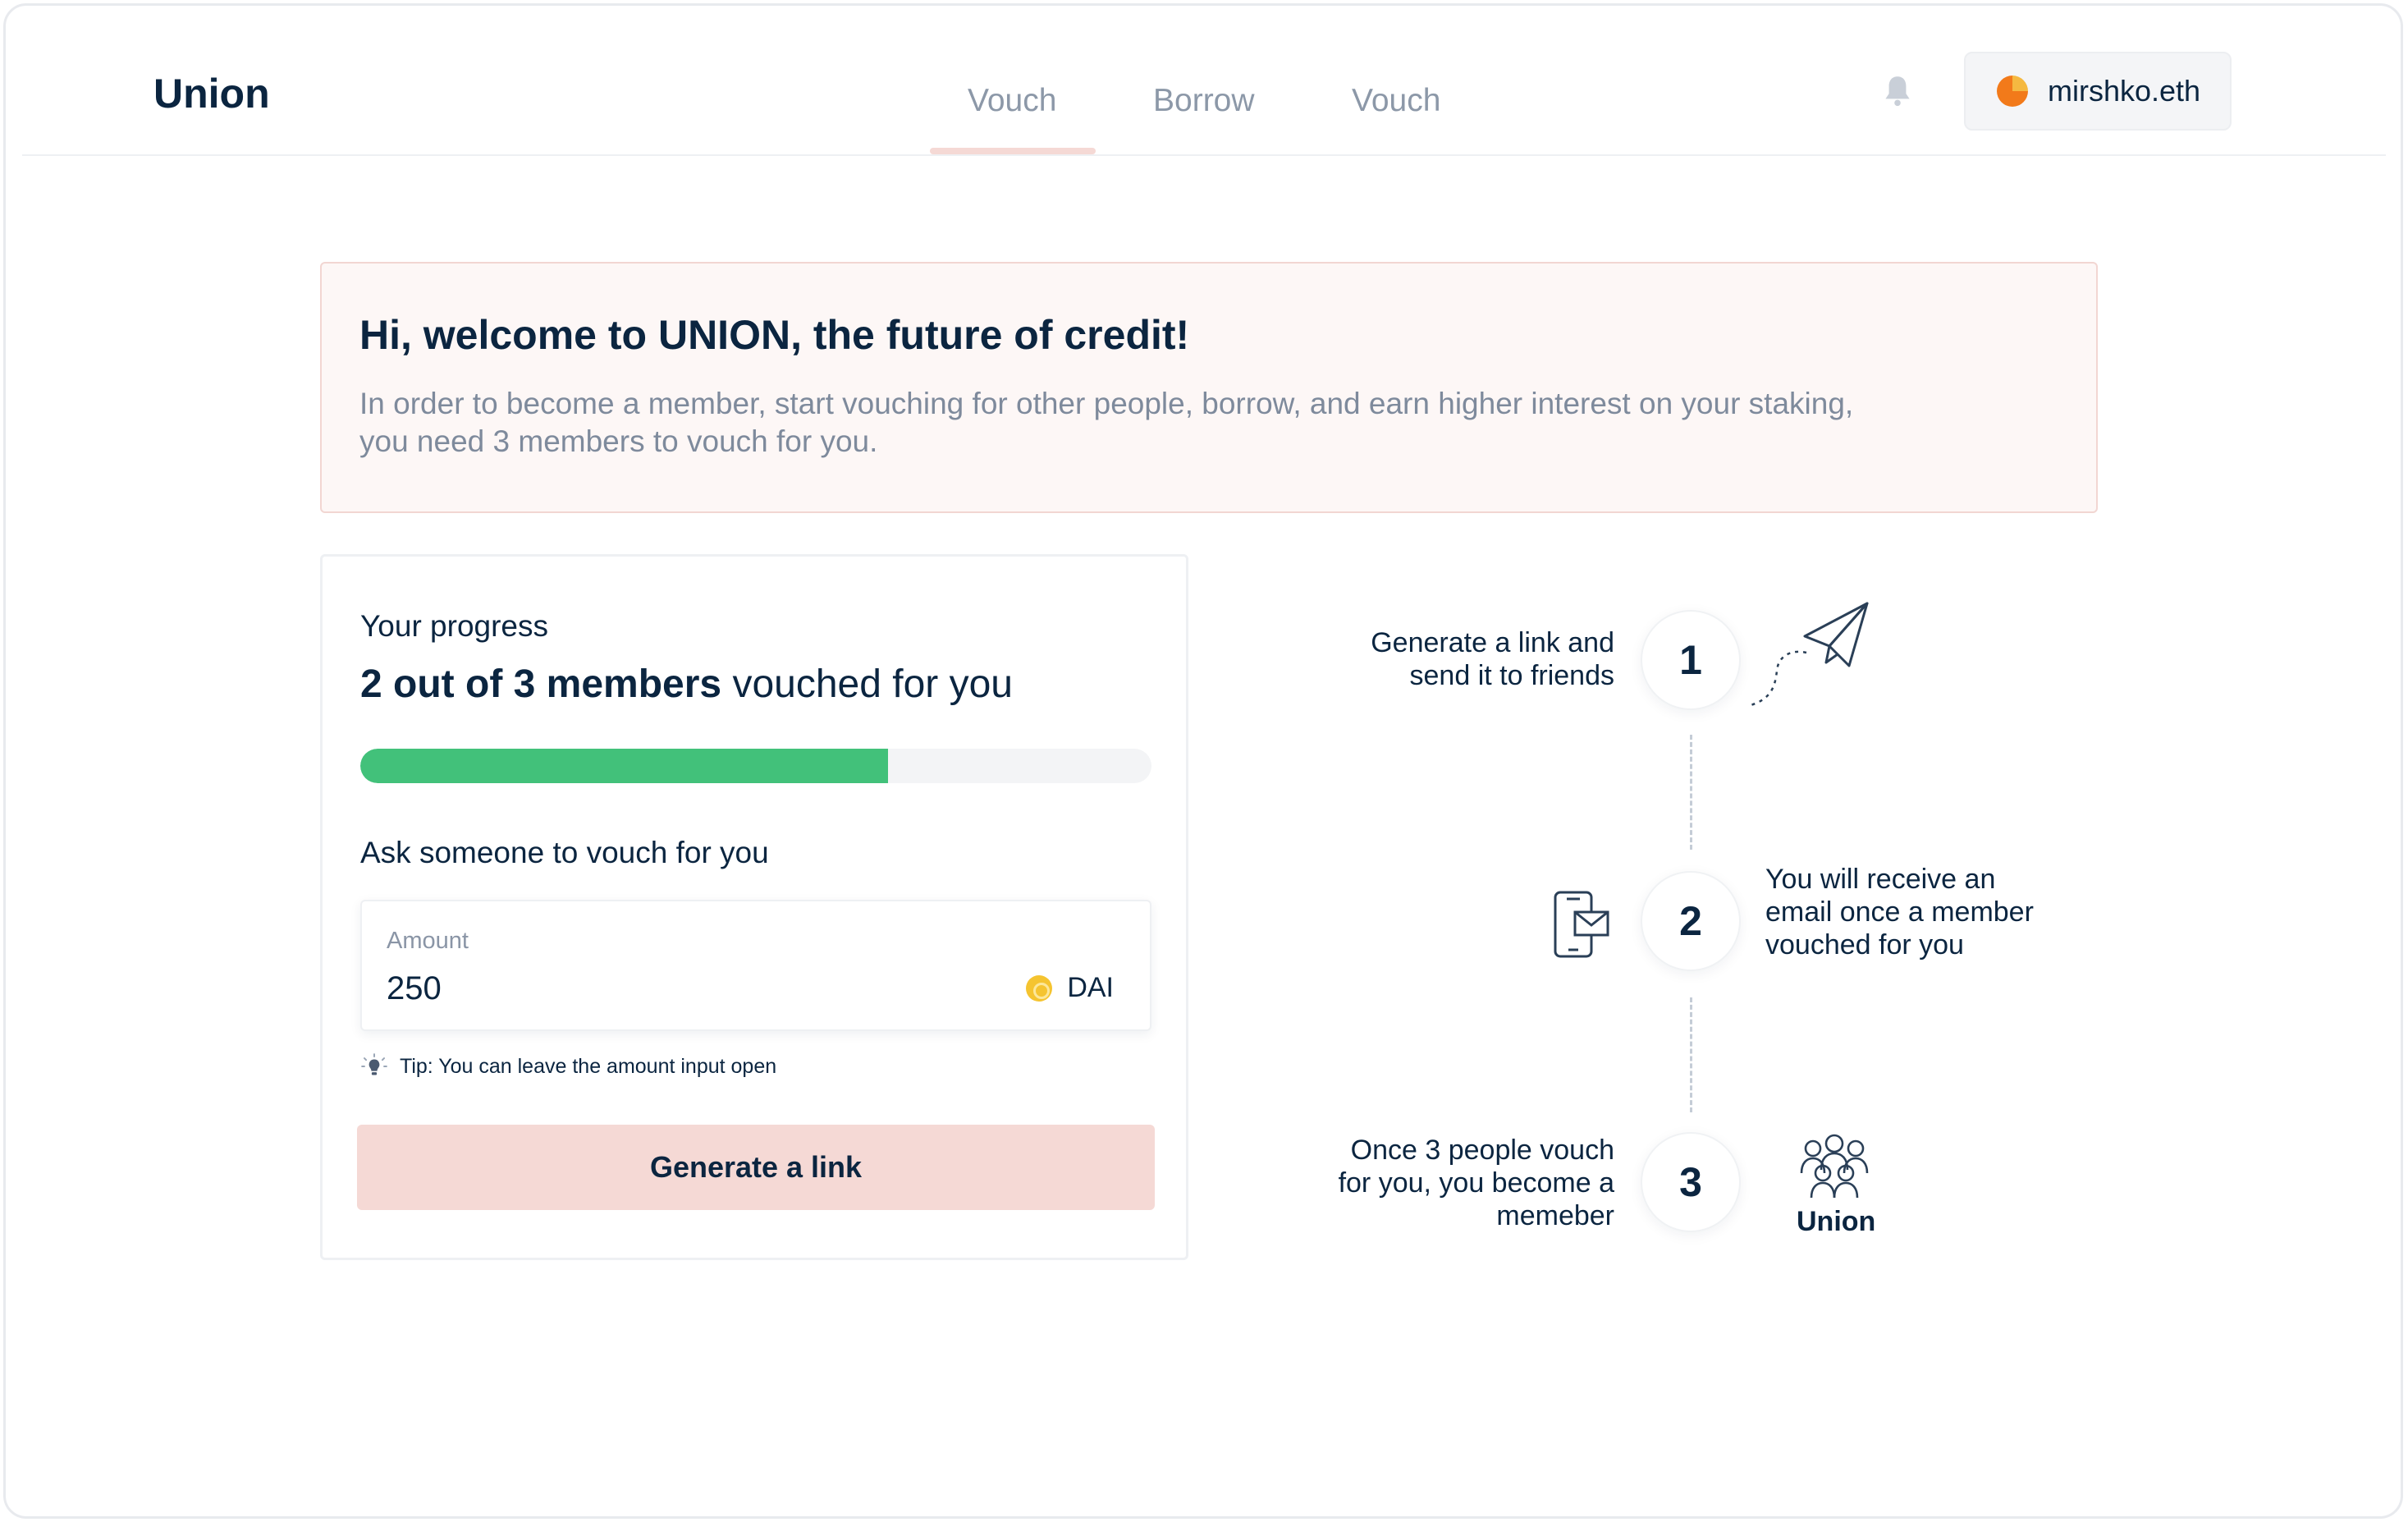 Image resolution: width=2408 pixels, height=1522 pixels. Describe the element at coordinates (1476, 1183) in the screenshot. I see `step-3-line-2: for you, you become a` at that location.